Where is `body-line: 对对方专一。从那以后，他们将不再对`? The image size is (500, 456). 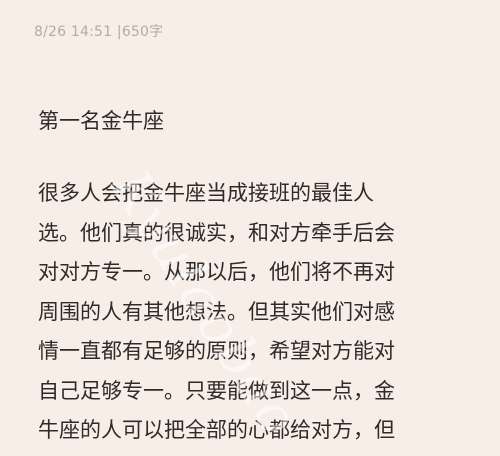
body-line: 对对方专一。从那以后，他们将不再对 is located at coordinates (216, 272).